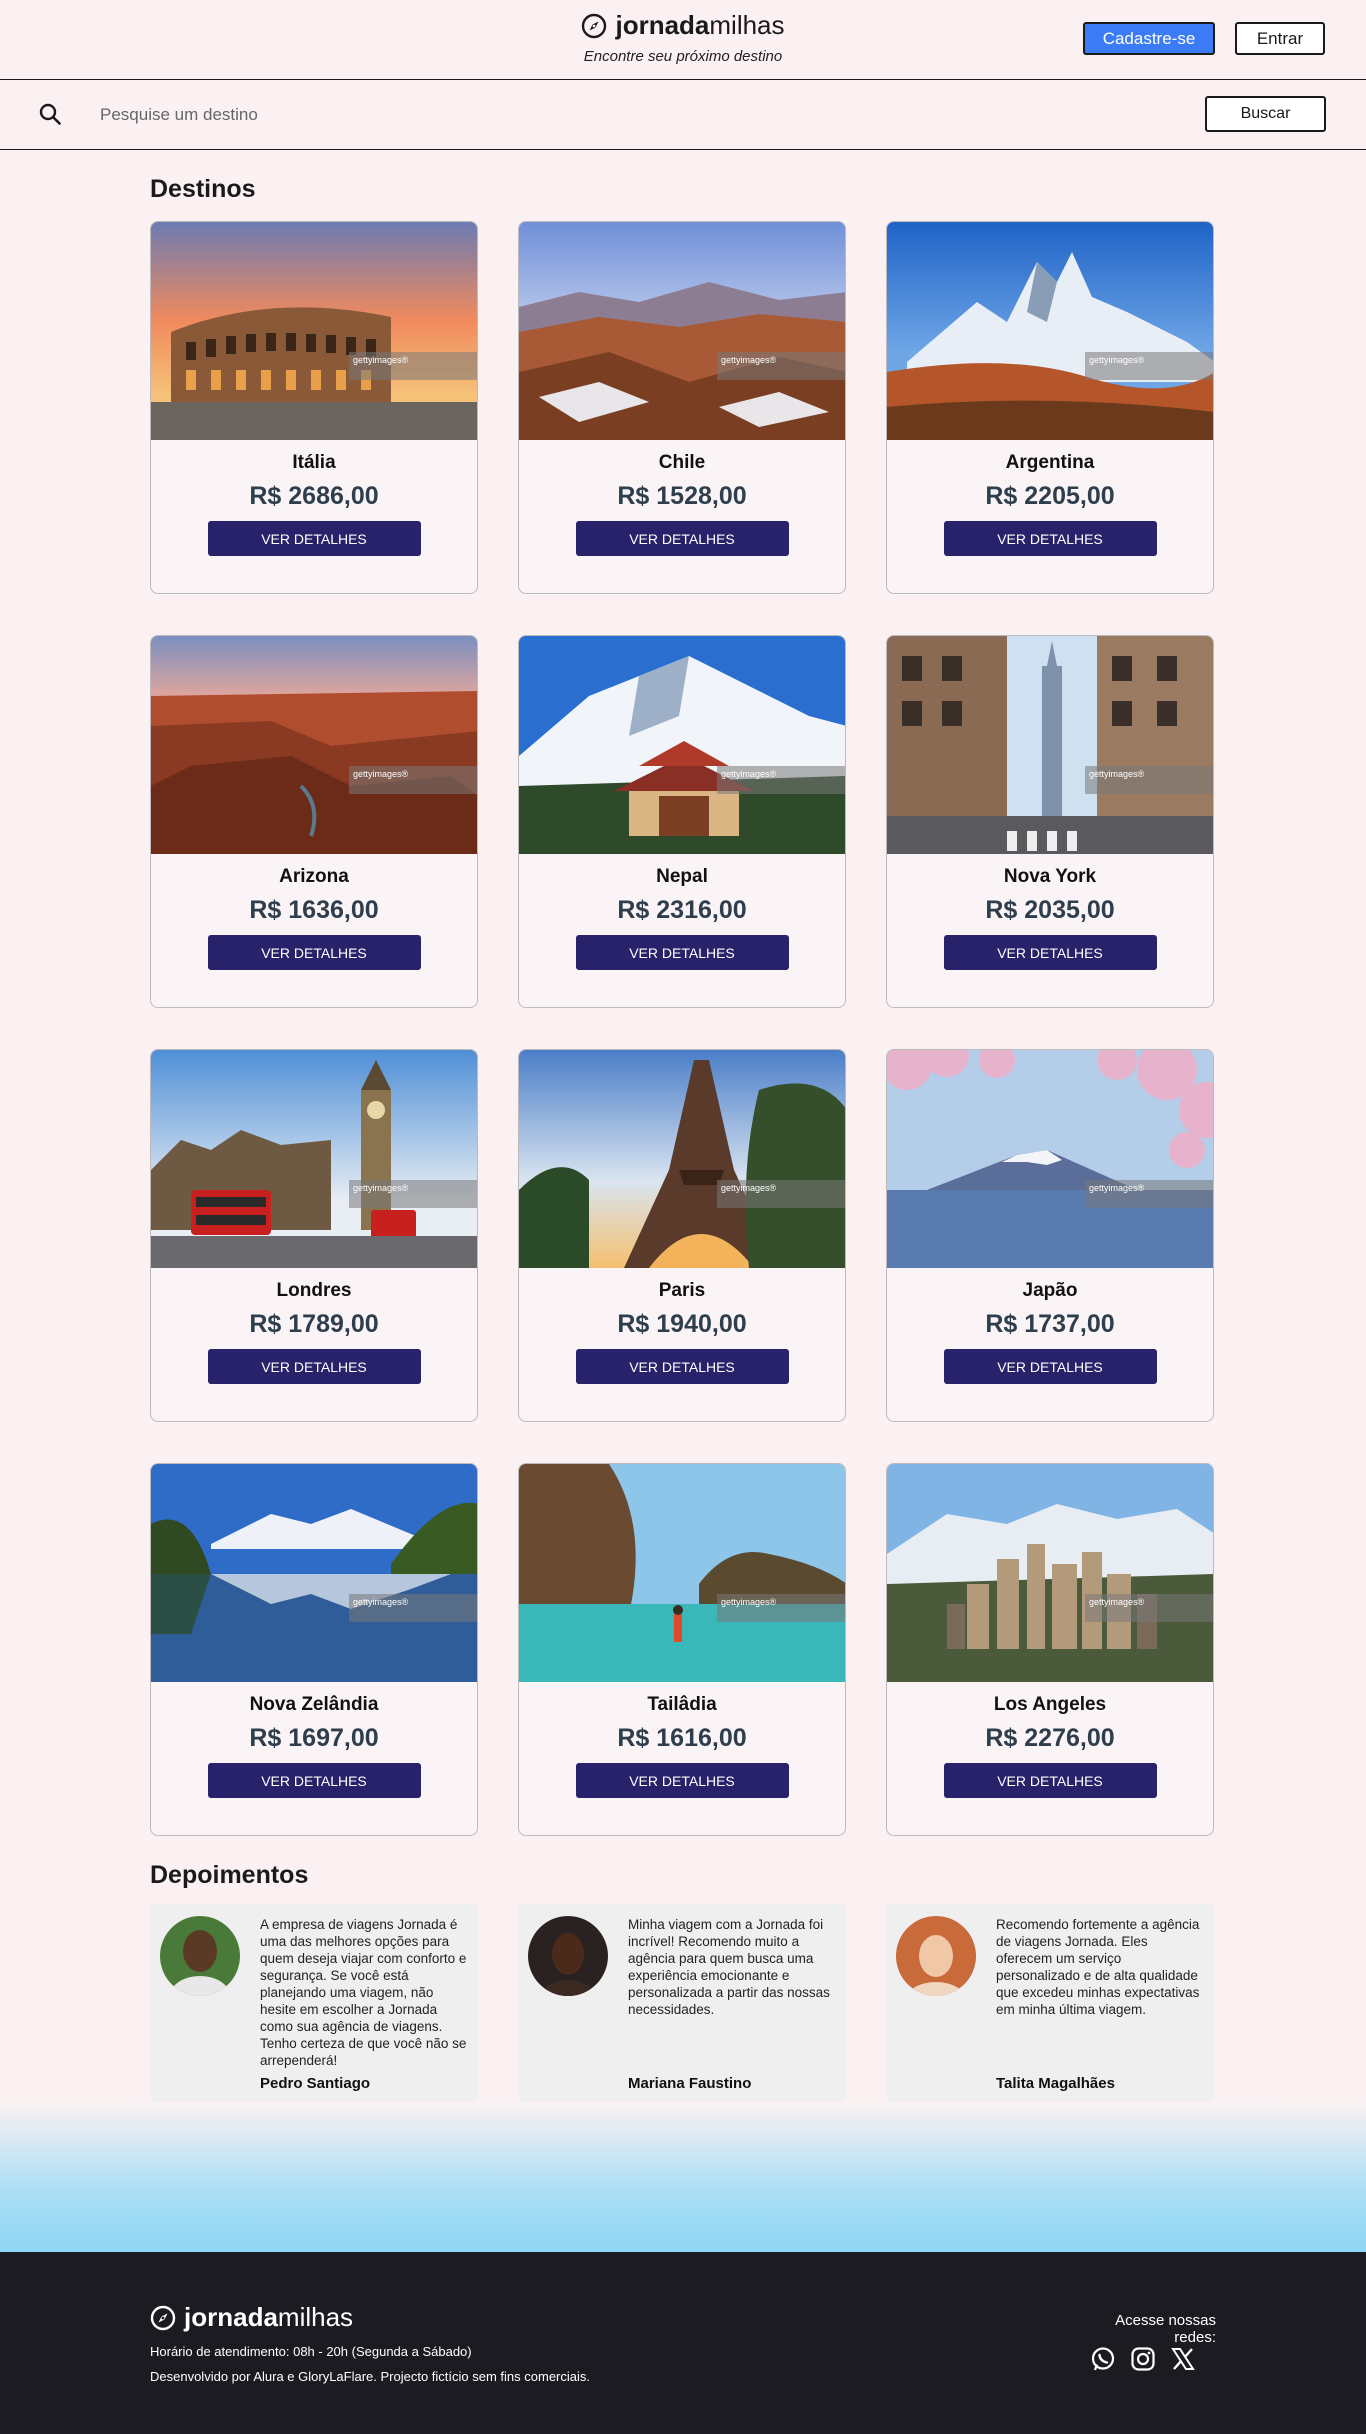 The image size is (1366, 2434). What do you see at coordinates (1050, 1324) in the screenshot?
I see `destination-price: R$ 1737,00` at bounding box center [1050, 1324].